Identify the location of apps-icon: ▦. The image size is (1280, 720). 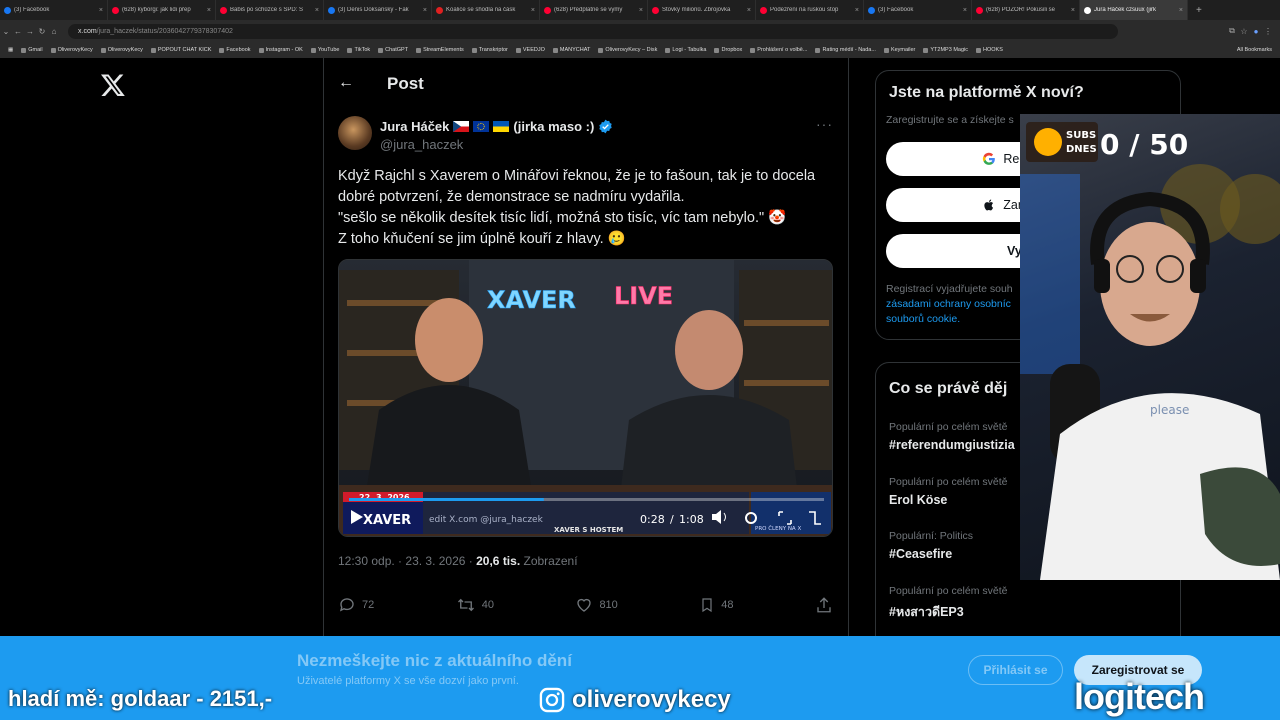
(10, 50).